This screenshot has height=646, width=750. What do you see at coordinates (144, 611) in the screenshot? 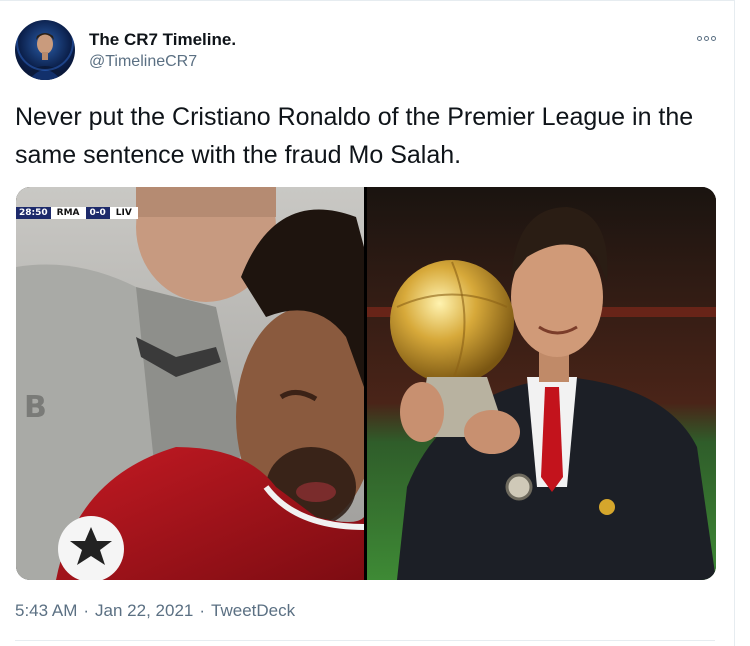
I see `tweet-date: Jan 22, 2021` at bounding box center [144, 611].